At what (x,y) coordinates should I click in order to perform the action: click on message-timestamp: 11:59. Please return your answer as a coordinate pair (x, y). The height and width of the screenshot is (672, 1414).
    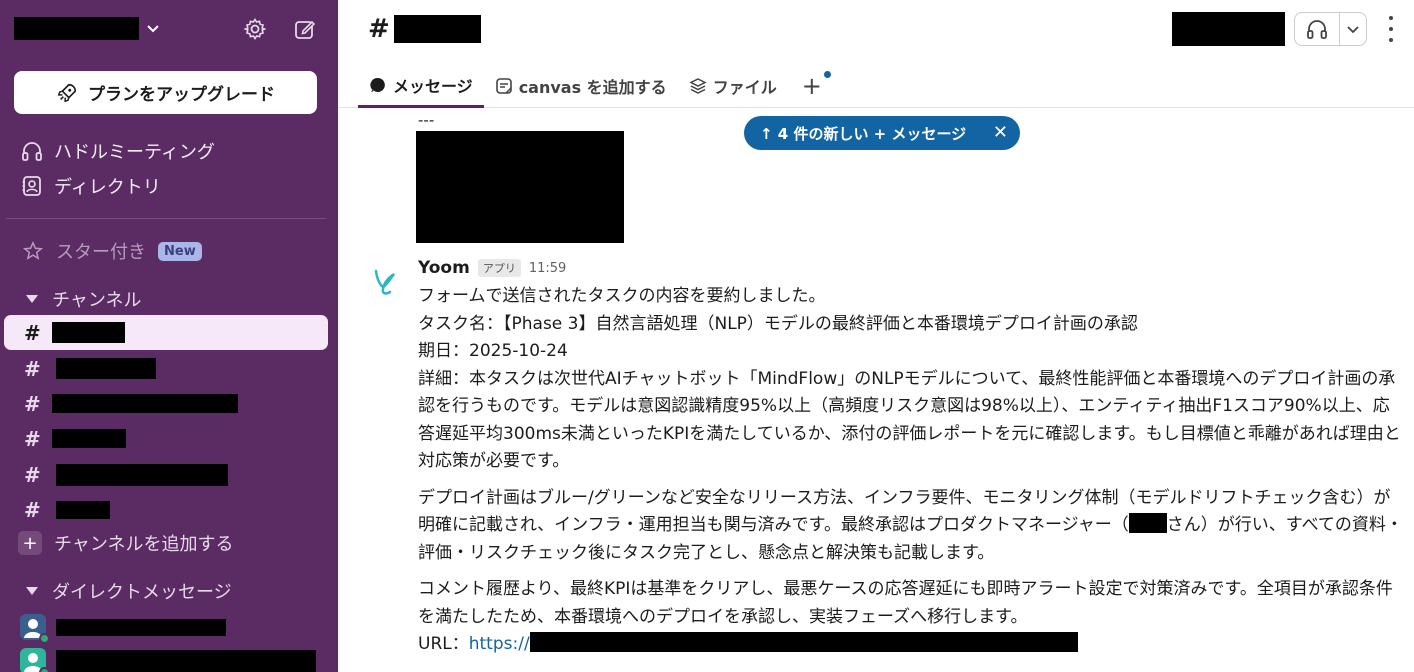
    Looking at the image, I should click on (547, 268).